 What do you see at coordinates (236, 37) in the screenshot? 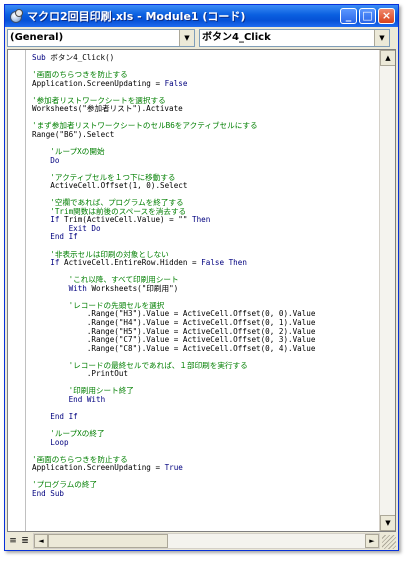
I see `procedure-dropdown-value: ボタン4_Click` at bounding box center [236, 37].